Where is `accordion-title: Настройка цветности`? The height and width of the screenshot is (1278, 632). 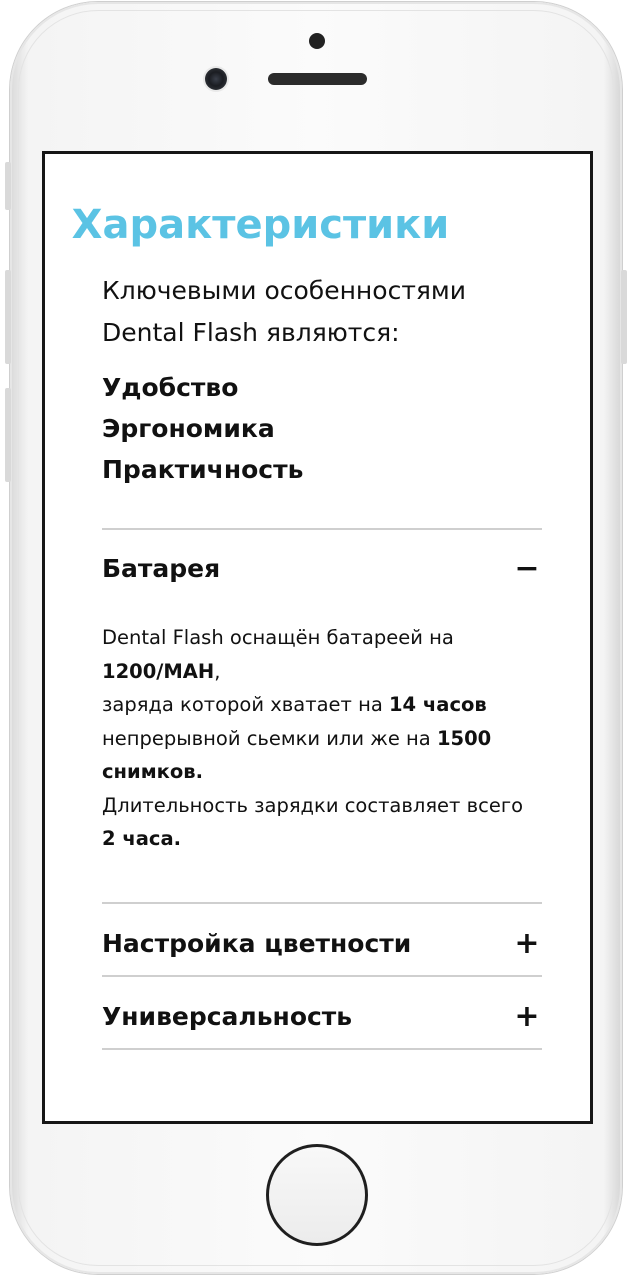 accordion-title: Настройка цветности is located at coordinates (257, 943).